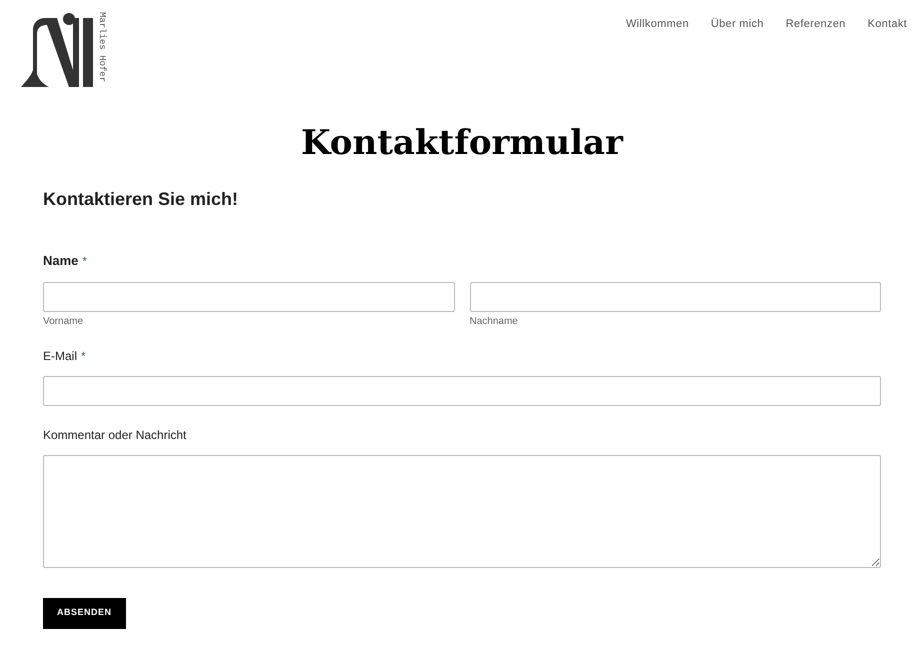 Image resolution: width=924 pixels, height=664 pixels. I want to click on form-heading: Kontaktieren Sie mich!, so click(141, 199).